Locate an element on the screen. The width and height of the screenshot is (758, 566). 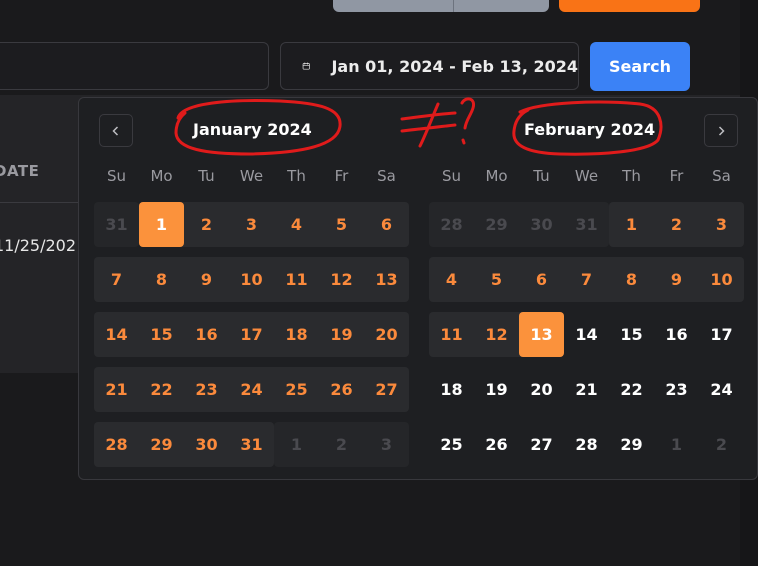
day-cell: 13 is located at coordinates (386, 279).